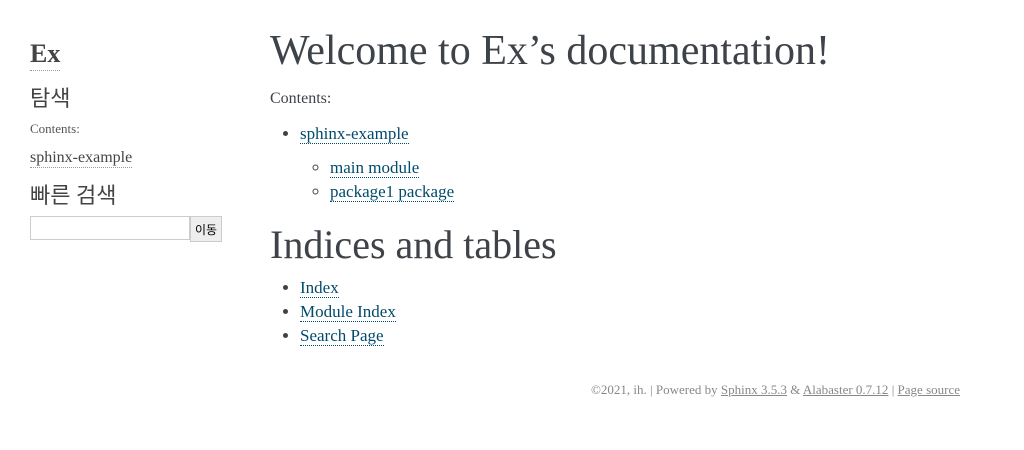 The height and width of the screenshot is (450, 1024). What do you see at coordinates (301, 98) in the screenshot?
I see `toc-caption: Contents:` at bounding box center [301, 98].